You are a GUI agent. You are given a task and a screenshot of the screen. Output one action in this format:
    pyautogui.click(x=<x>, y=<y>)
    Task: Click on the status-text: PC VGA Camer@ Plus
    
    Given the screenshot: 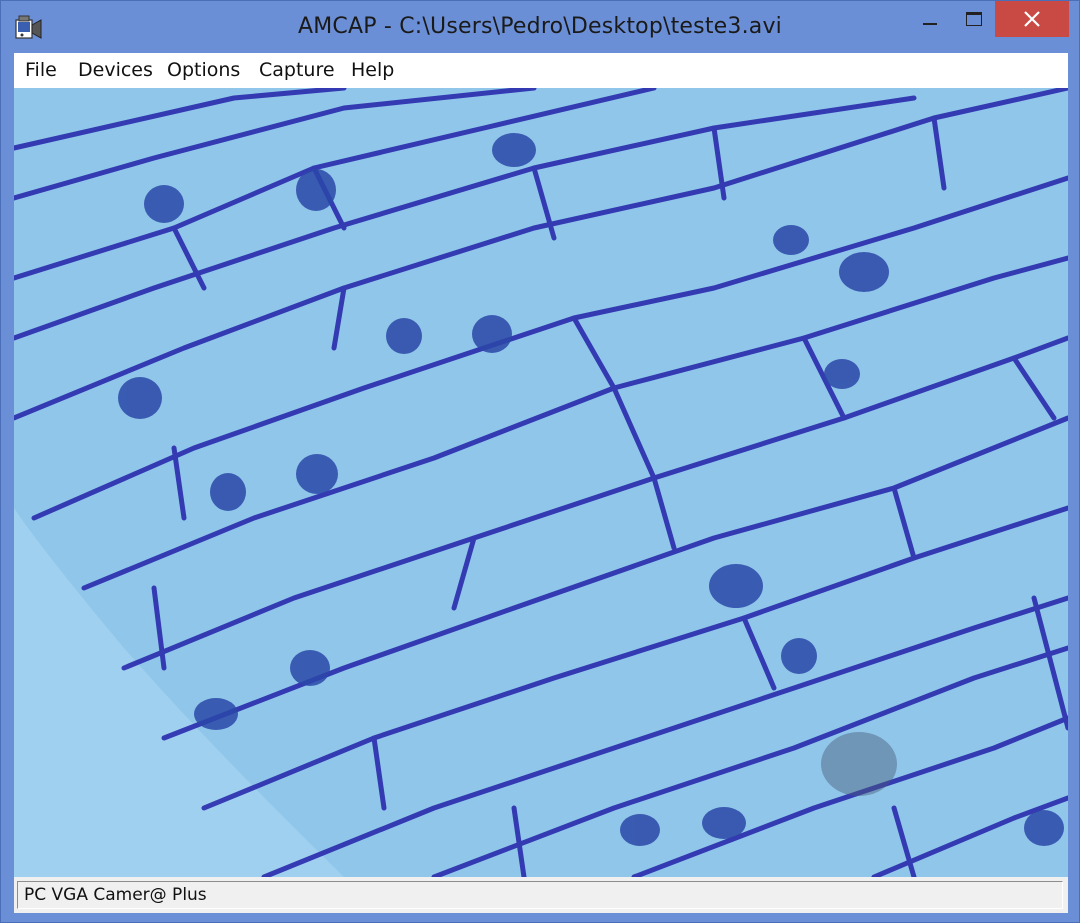 What is the action you would take?
    pyautogui.click(x=540, y=895)
    